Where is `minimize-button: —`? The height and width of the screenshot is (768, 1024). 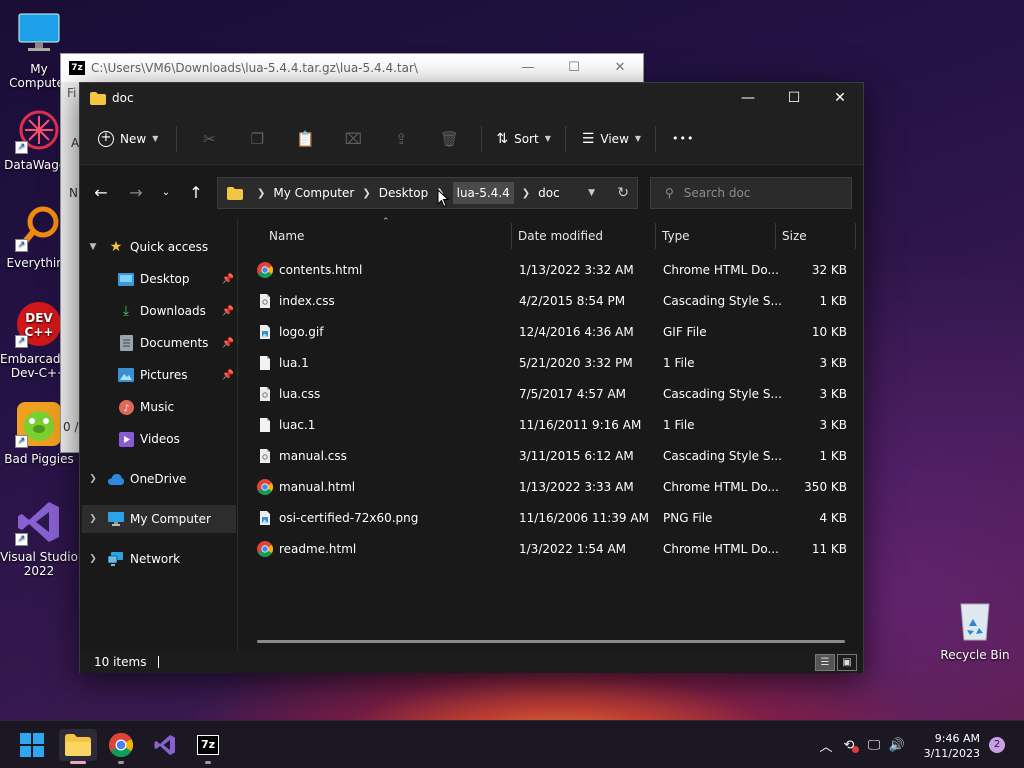 minimize-button: — is located at coordinates (748, 98).